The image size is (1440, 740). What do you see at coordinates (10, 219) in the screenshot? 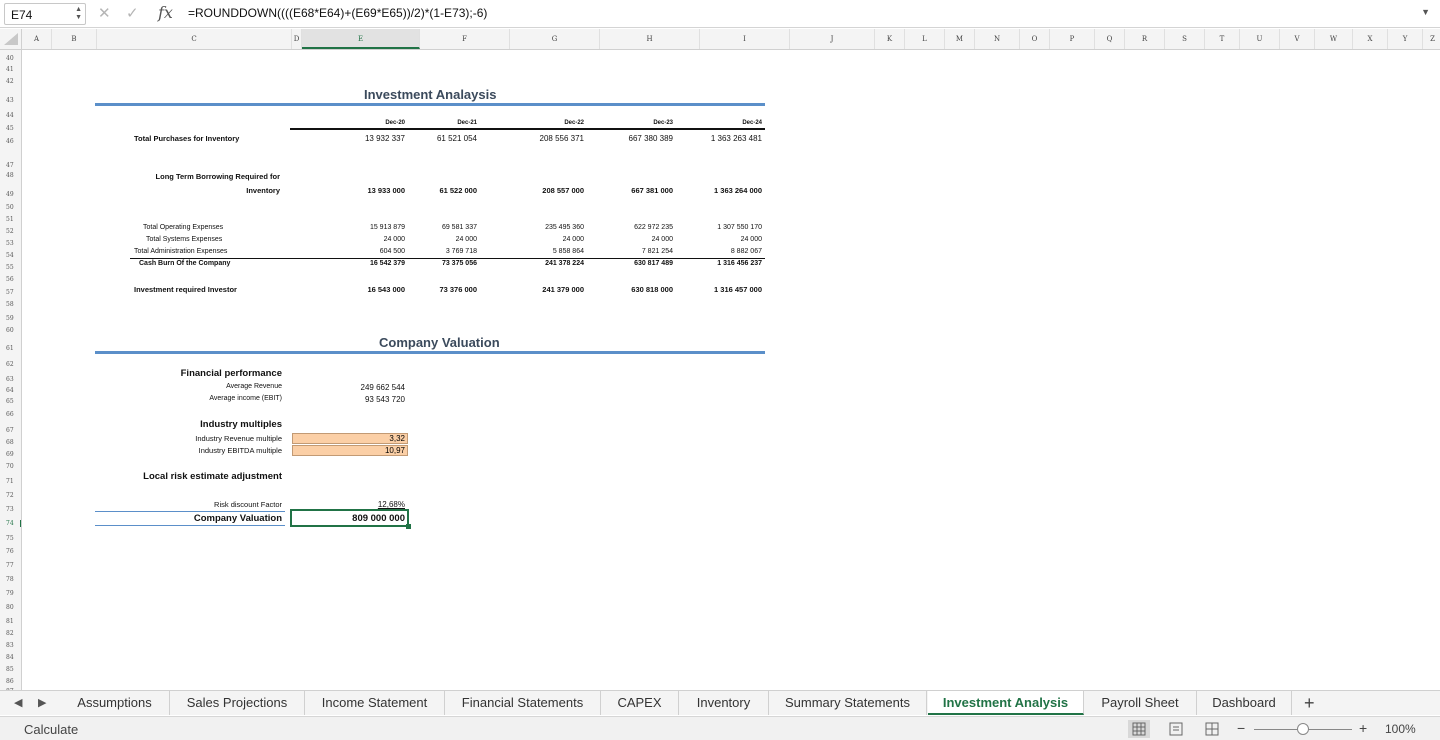
I see `row-header-51: 51` at bounding box center [10, 219].